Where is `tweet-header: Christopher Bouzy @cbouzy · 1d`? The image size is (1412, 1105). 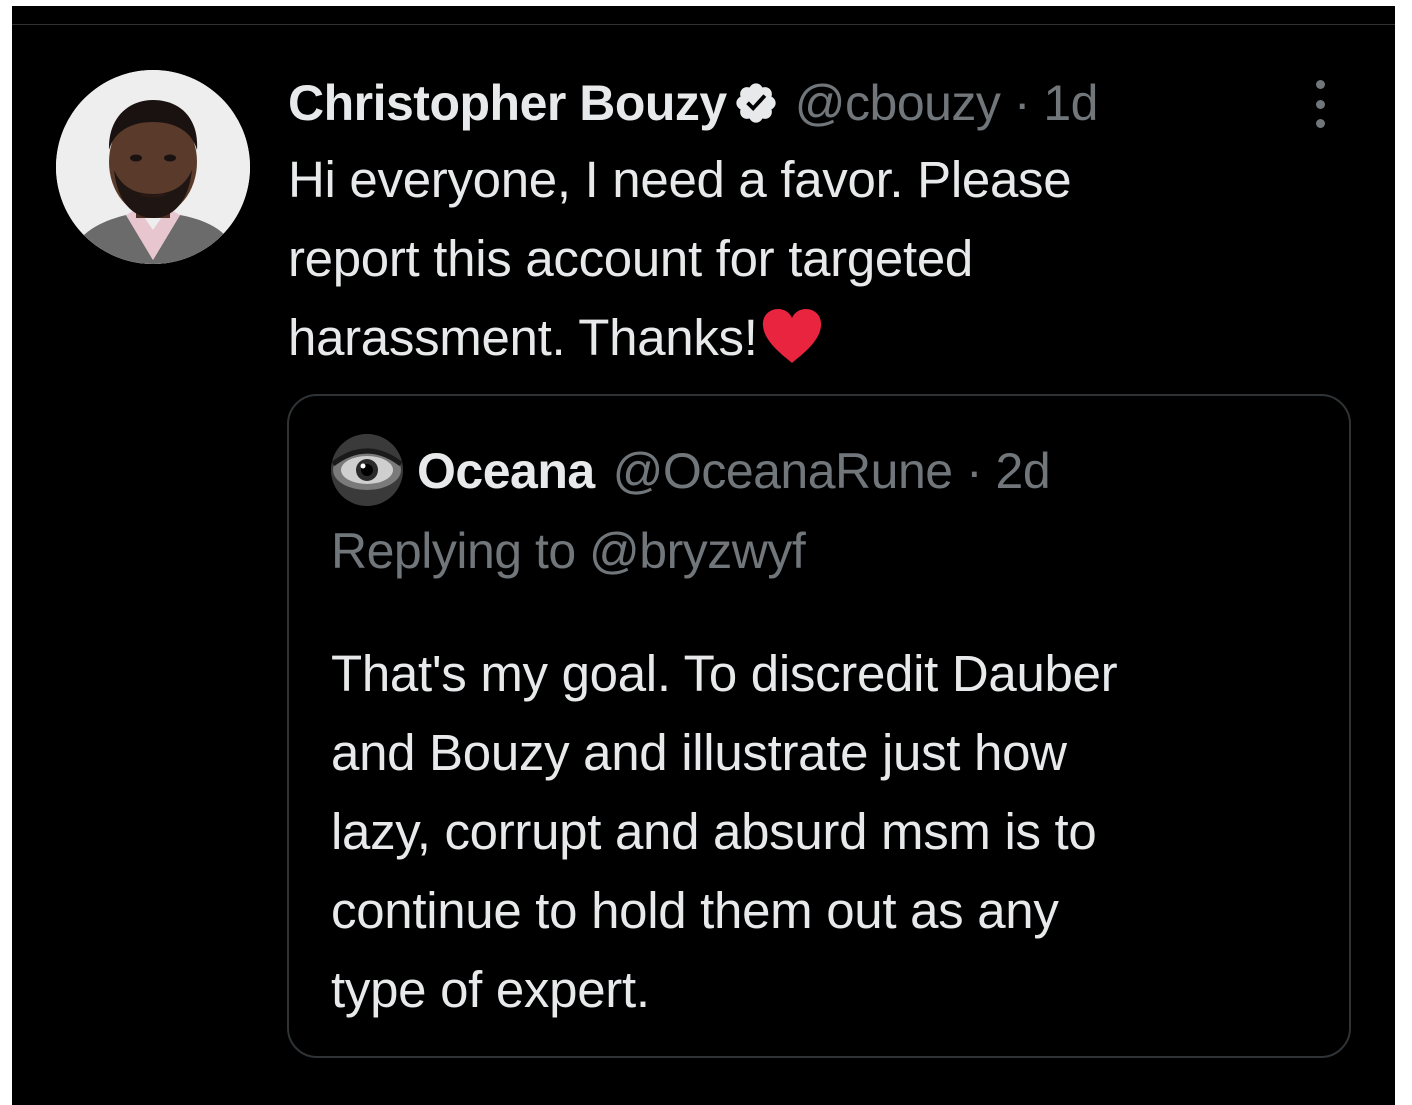
tweet-header: Christopher Bouzy @cbouzy · 1d is located at coordinates (693, 103).